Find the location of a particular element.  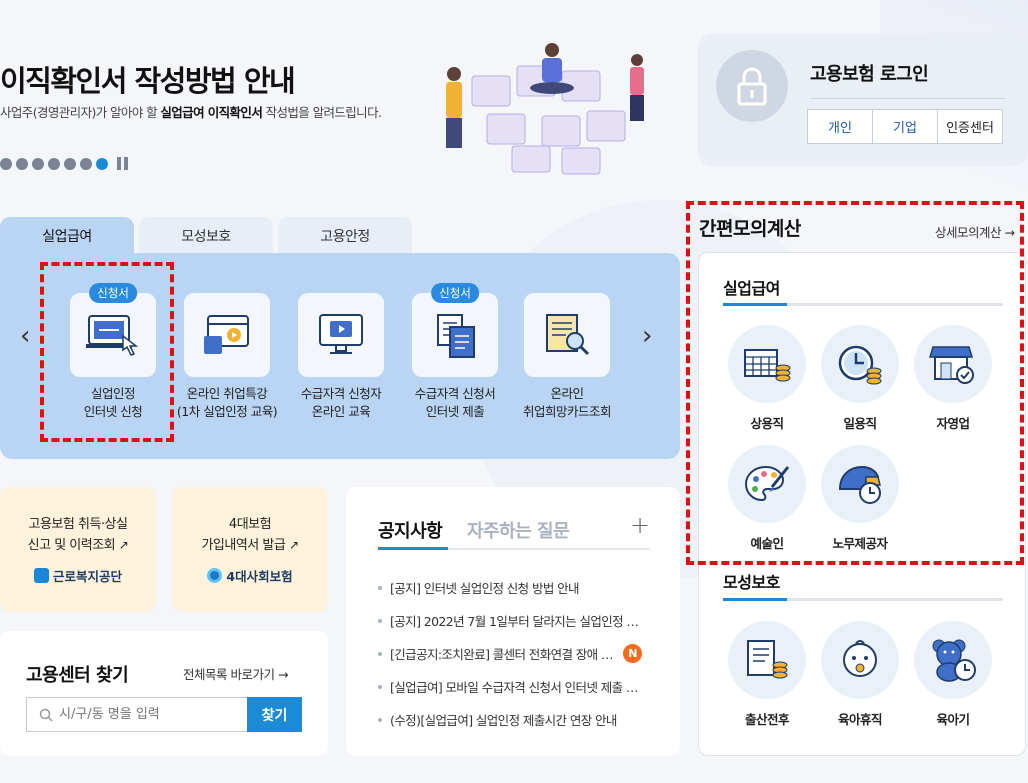

calc-labor-provider: 노무제공자 is located at coordinates (860, 498).